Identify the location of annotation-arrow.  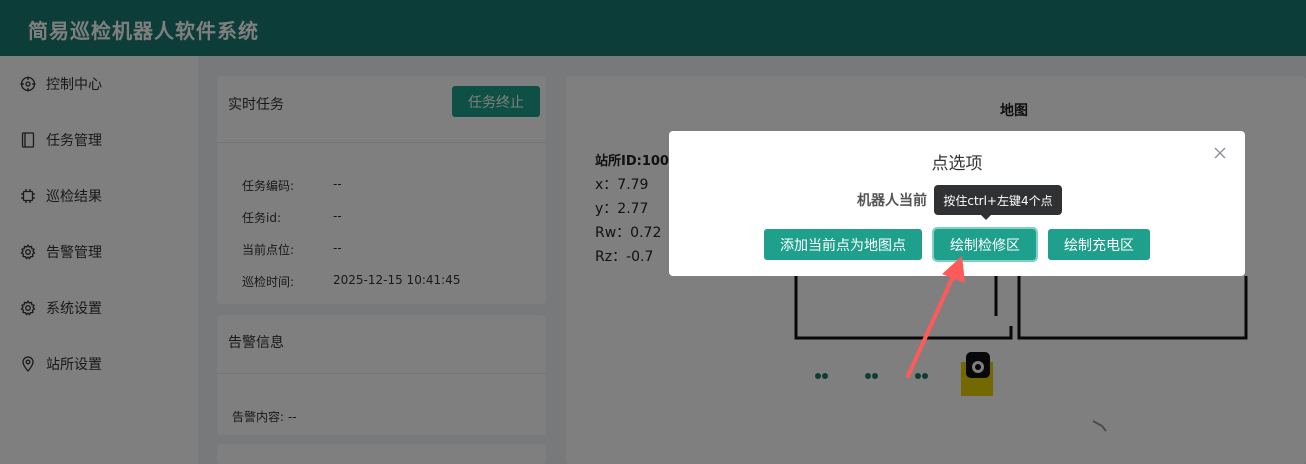
(935, 317).